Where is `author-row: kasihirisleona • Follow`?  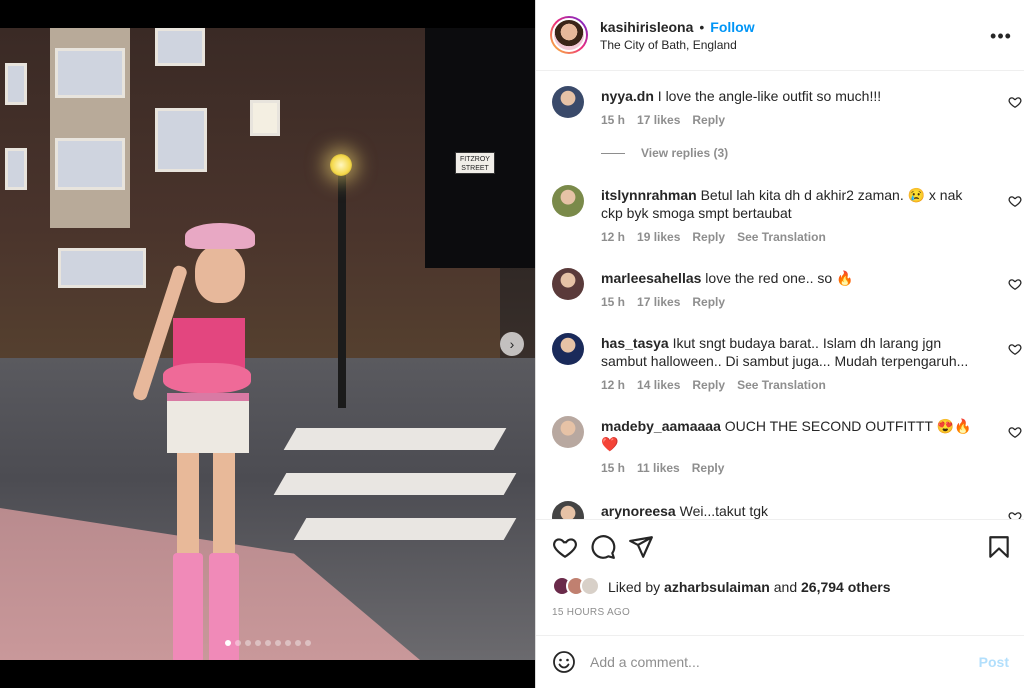
author-row: kasihirisleona • Follow is located at coordinates (677, 27).